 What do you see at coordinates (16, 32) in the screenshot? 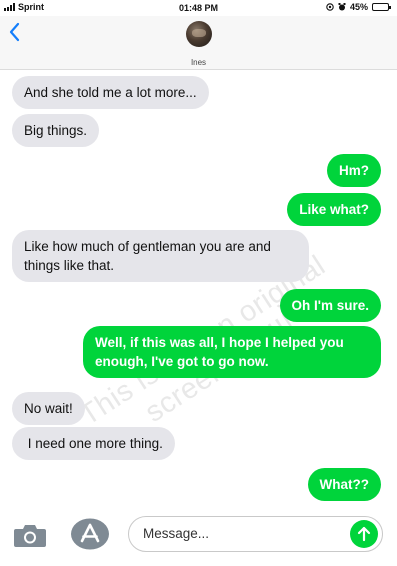
I see `chevron-left-icon` at bounding box center [16, 32].